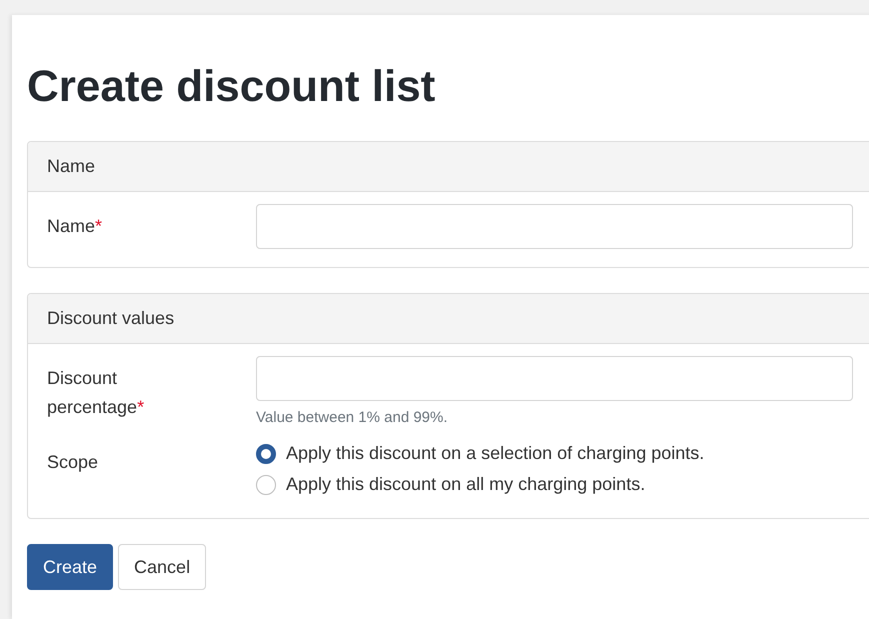 The width and height of the screenshot is (869, 619). I want to click on field-label: Name*, so click(74, 226).